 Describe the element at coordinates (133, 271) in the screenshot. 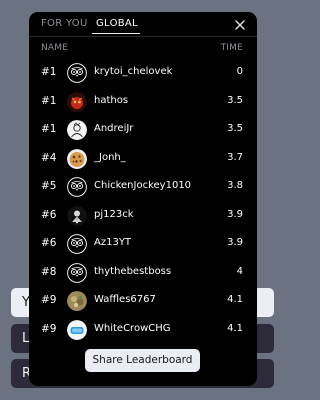

I see `username: thythebestboss` at that location.